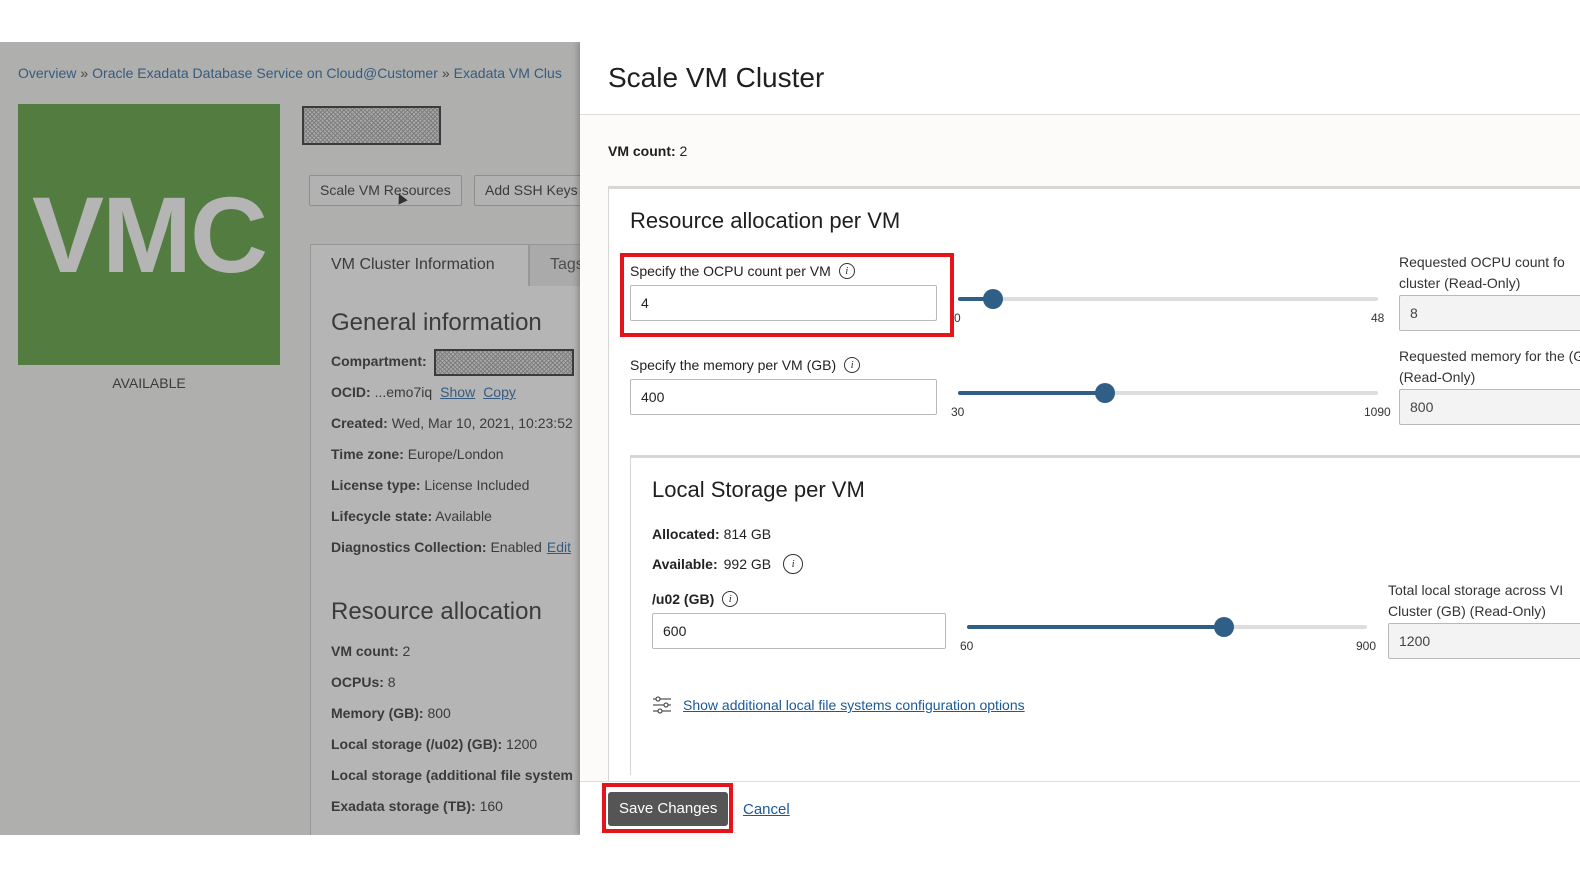 This screenshot has height=888, width=1580. What do you see at coordinates (367, 454) in the screenshot?
I see `timezone-label: Time zone:` at bounding box center [367, 454].